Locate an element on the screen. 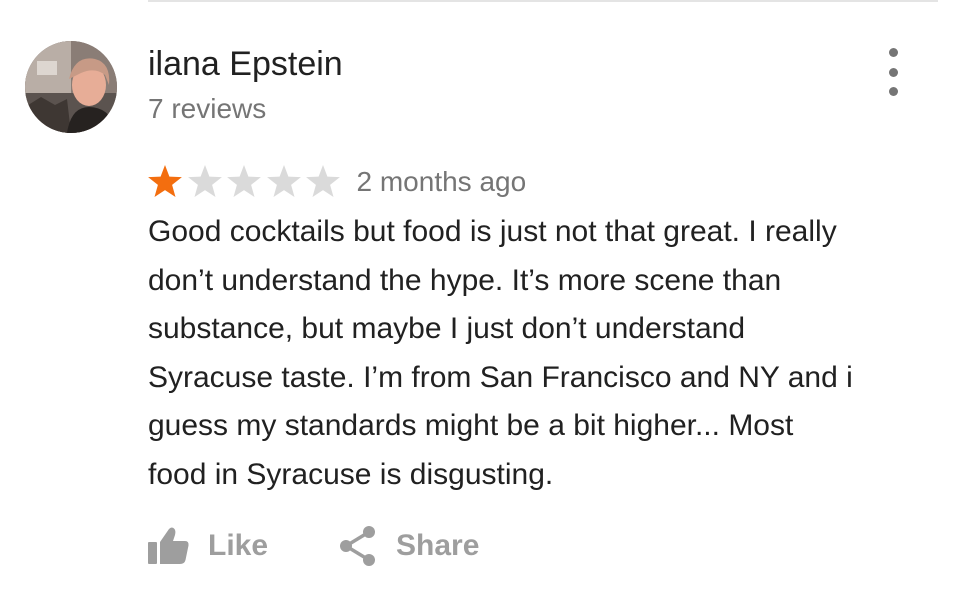 The height and width of the screenshot is (600, 954). review-date: 2 months ago is located at coordinates (441, 181).